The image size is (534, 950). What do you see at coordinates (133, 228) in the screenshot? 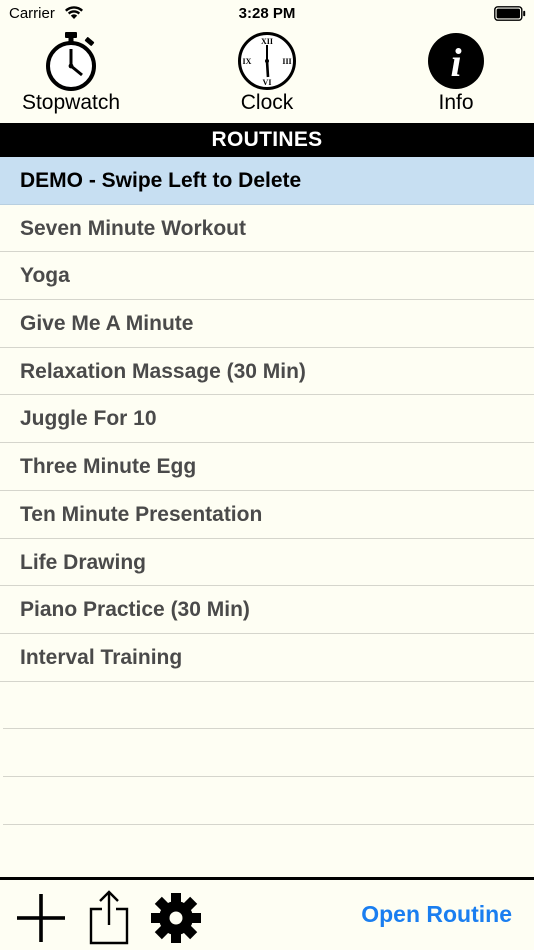
I see `routine-label: Seven Minute Workout` at bounding box center [133, 228].